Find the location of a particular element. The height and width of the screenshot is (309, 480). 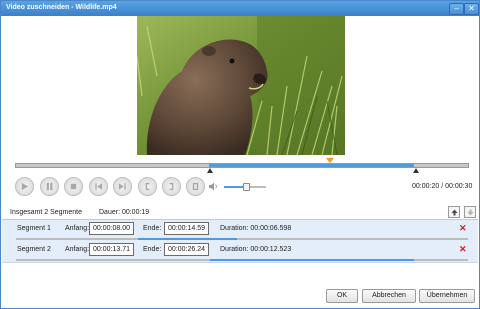

pause-button is located at coordinates (49, 186).